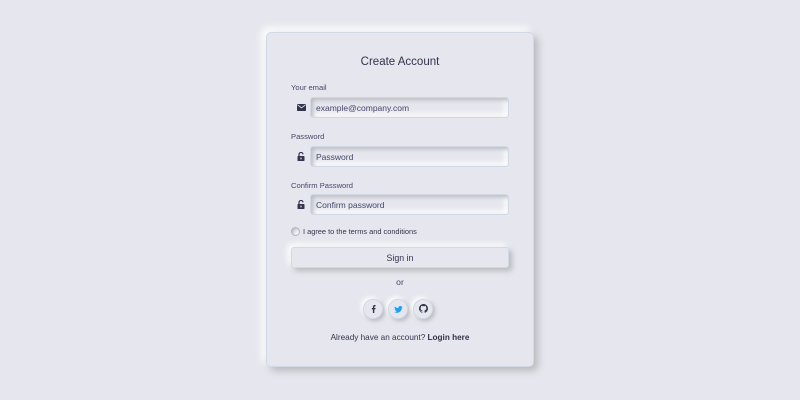 This screenshot has height=400, width=800. I want to click on login-prompt-text: Already have an account?, so click(378, 337).